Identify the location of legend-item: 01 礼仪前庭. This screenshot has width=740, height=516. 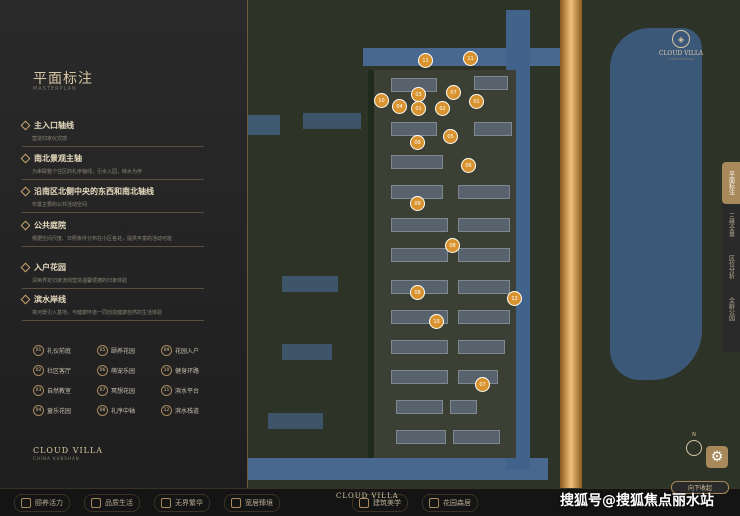
(65, 350).